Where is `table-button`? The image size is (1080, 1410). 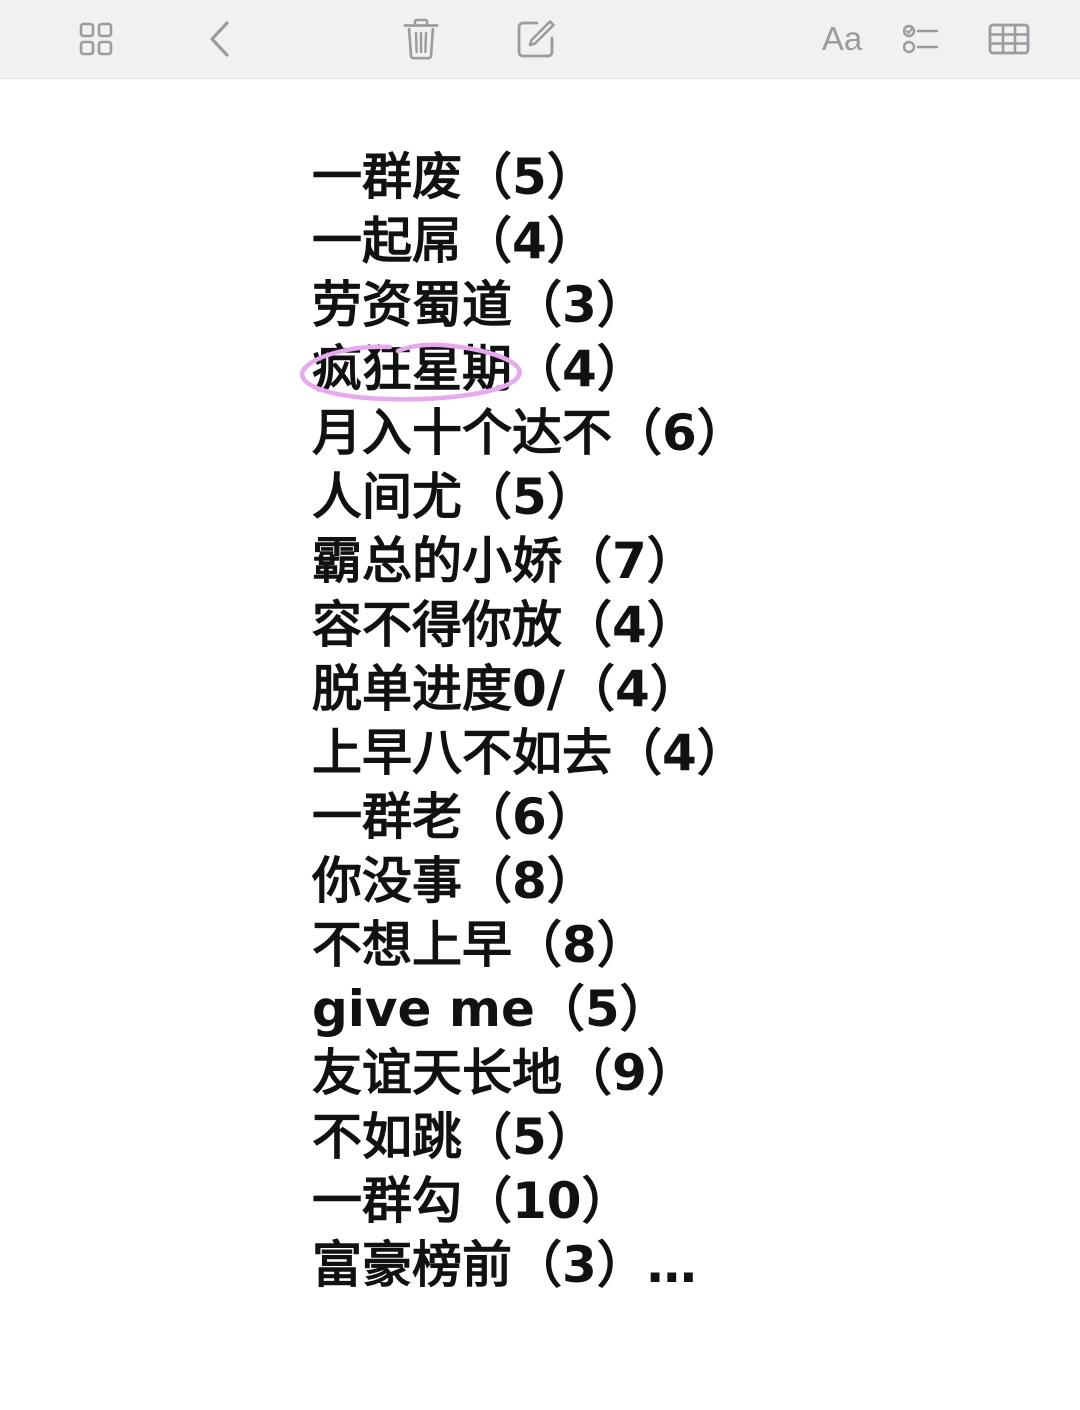
table-button is located at coordinates (1009, 39).